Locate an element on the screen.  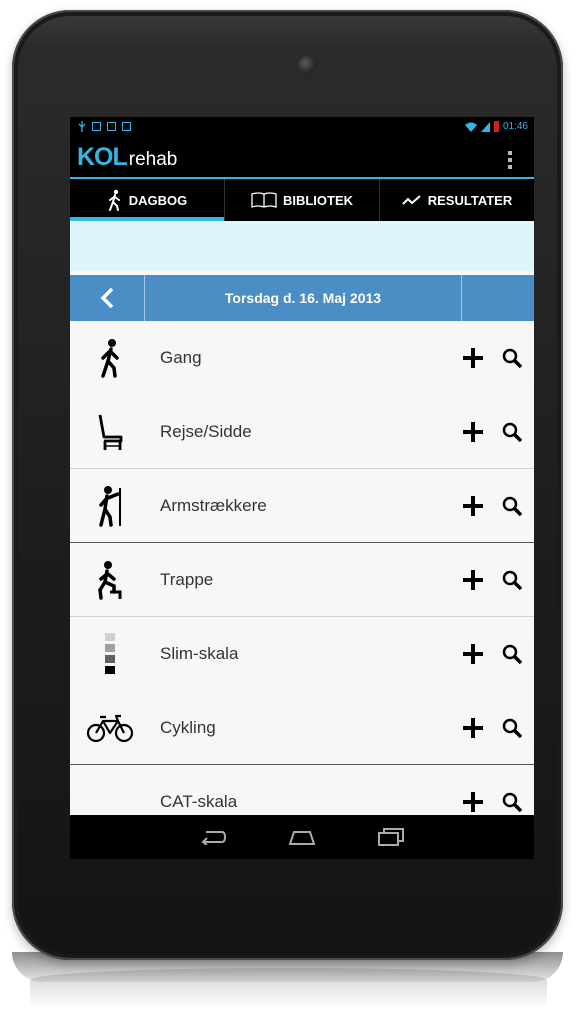
next-day-button is located at coordinates (498, 298).